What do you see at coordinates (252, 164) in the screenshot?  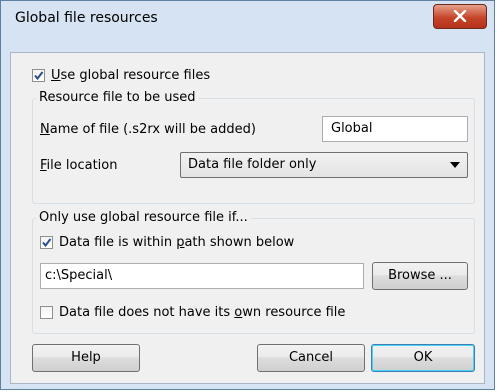 I see `file-location-value: Data file folder only` at bounding box center [252, 164].